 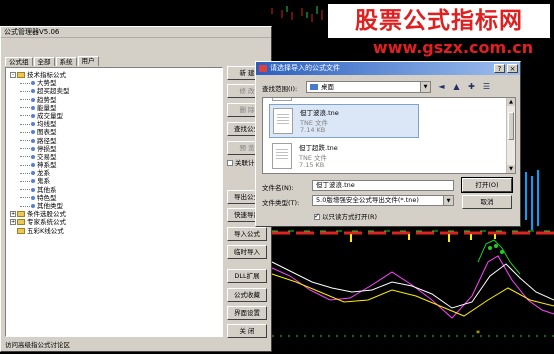 I want to click on tree-leaf: 能量型, so click(x=116, y=108).